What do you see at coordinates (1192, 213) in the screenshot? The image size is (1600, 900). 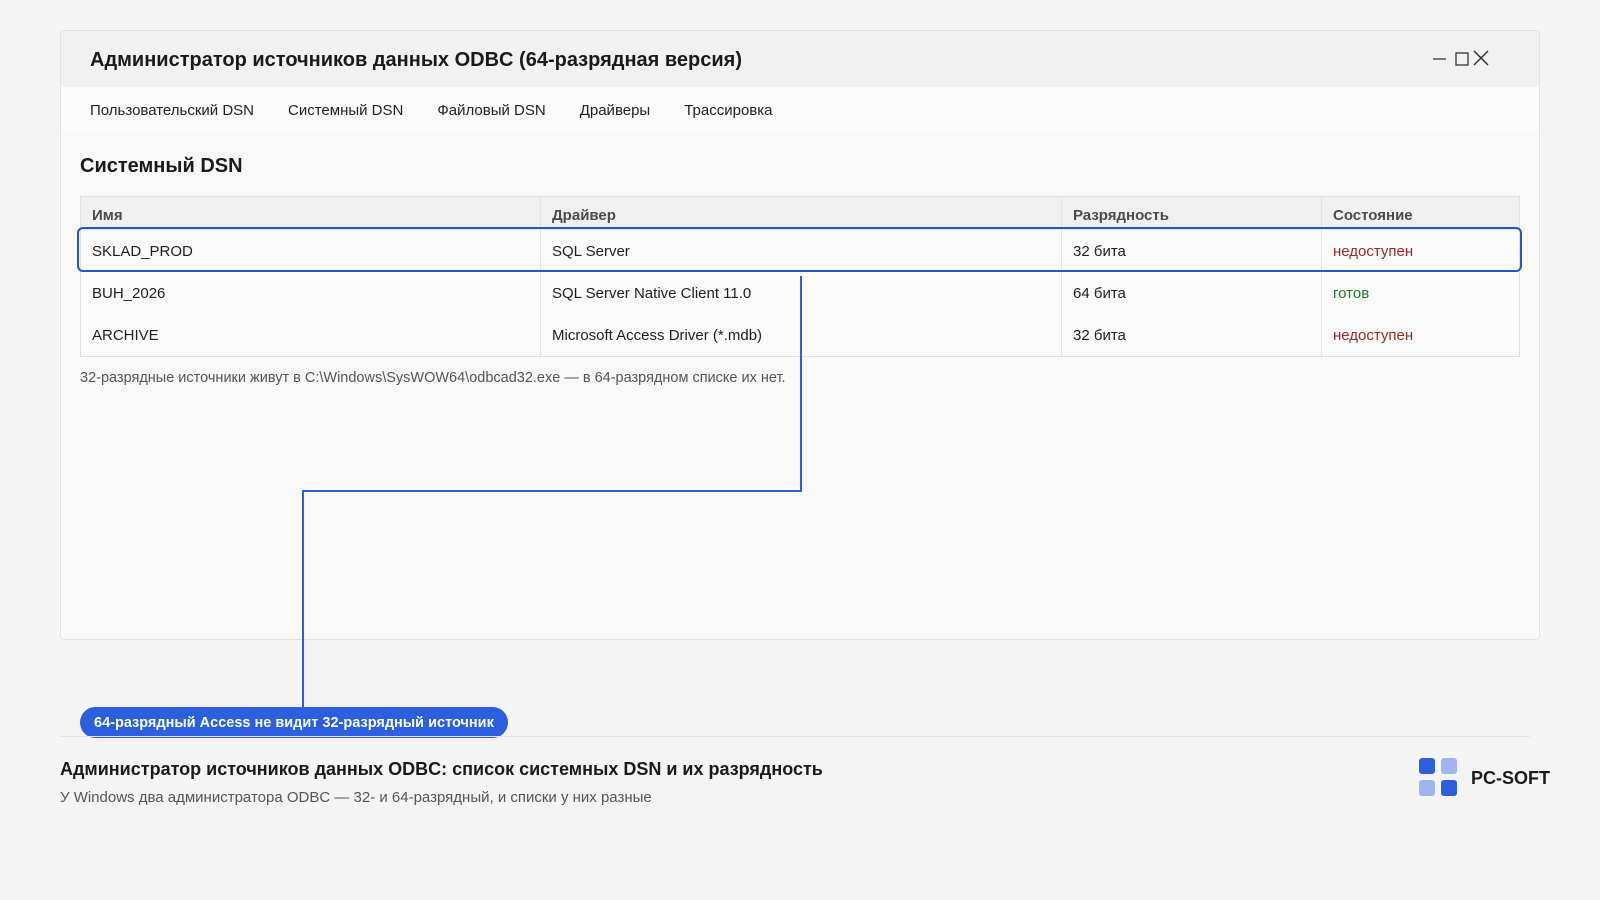 I see `column-header-bitness: Разрядность` at bounding box center [1192, 213].